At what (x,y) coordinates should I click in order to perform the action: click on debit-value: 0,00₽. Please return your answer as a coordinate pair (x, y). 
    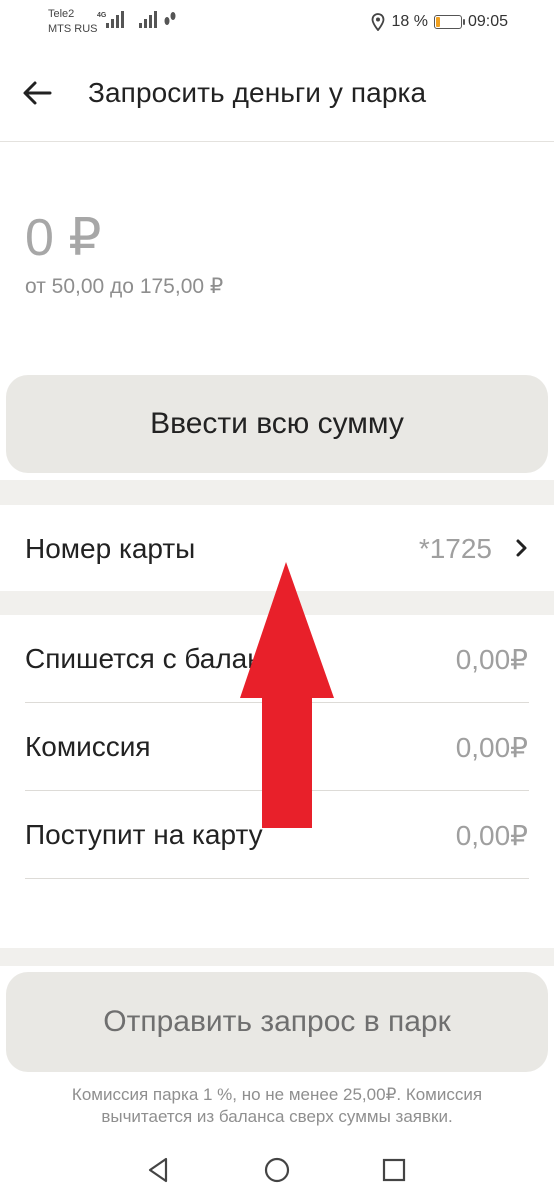
    Looking at the image, I should click on (491, 659).